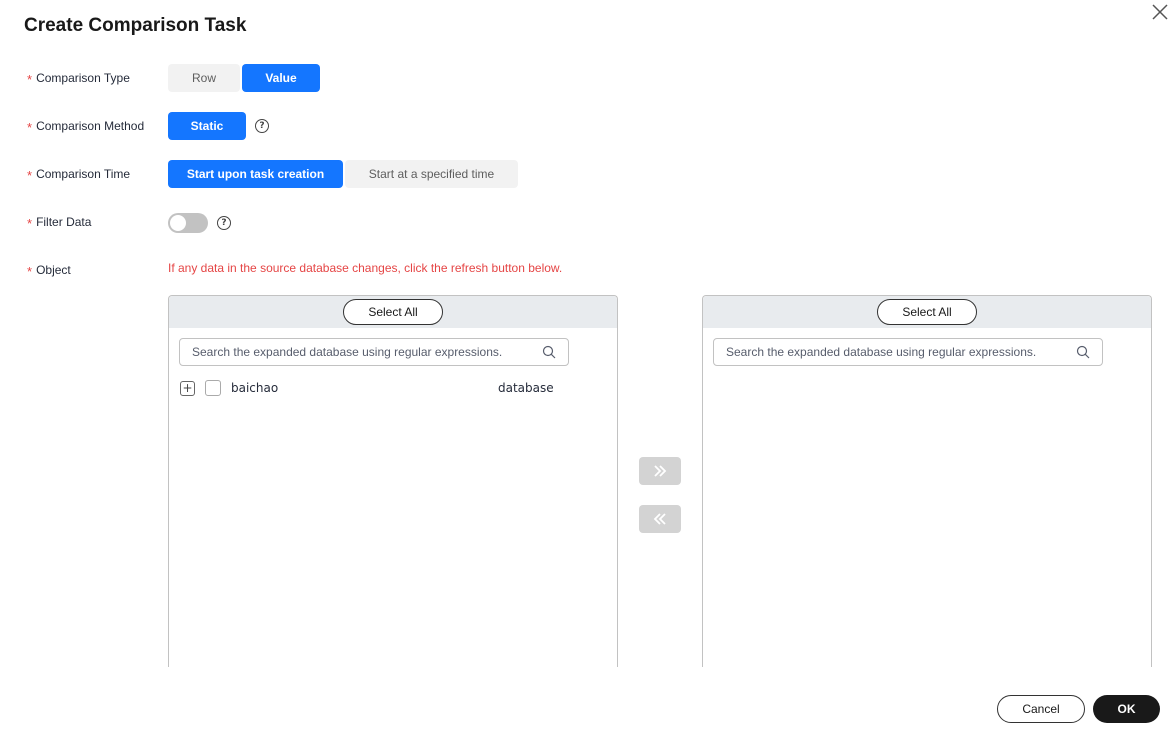  Describe the element at coordinates (1041, 709) in the screenshot. I see `cancel-button: Cancel` at that location.